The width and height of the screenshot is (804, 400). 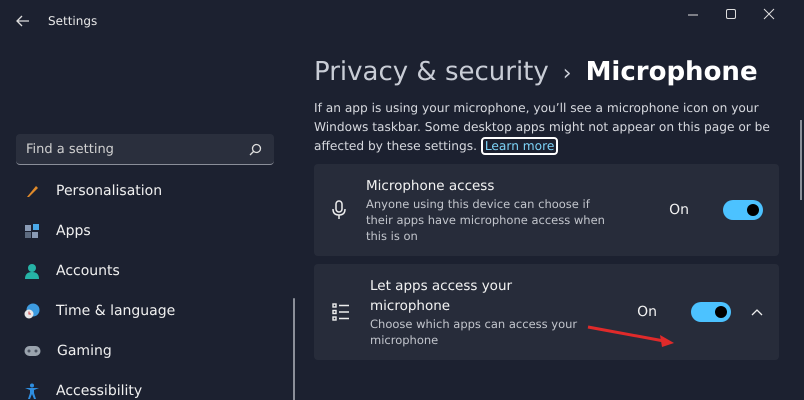 What do you see at coordinates (486, 220) in the screenshot?
I see `setting-description: Anyone using this device can choose if their apps have microphone access when this is on` at bounding box center [486, 220].